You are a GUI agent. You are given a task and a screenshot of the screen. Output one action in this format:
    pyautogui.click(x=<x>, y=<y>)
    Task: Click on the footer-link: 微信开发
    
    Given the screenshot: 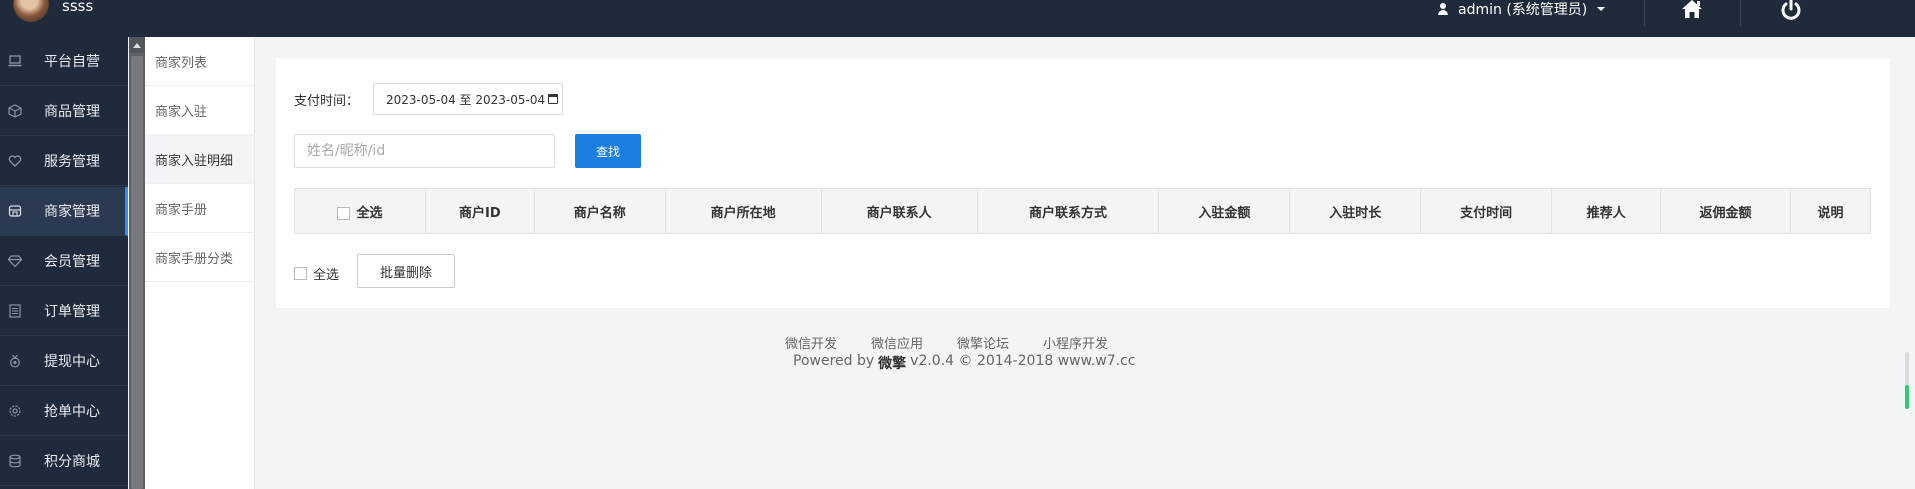 What is the action you would take?
    pyautogui.click(x=811, y=342)
    